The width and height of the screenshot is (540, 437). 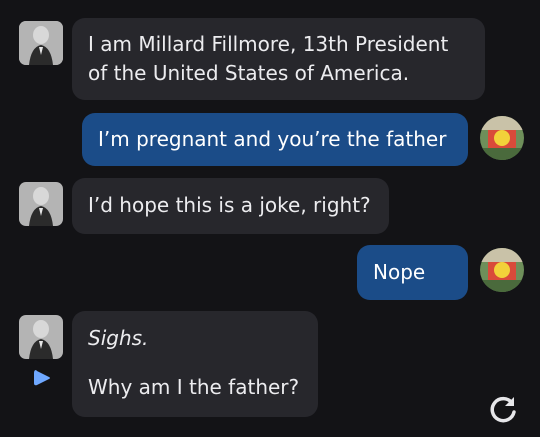 What do you see at coordinates (503, 410) in the screenshot?
I see `regenerate-icon` at bounding box center [503, 410].